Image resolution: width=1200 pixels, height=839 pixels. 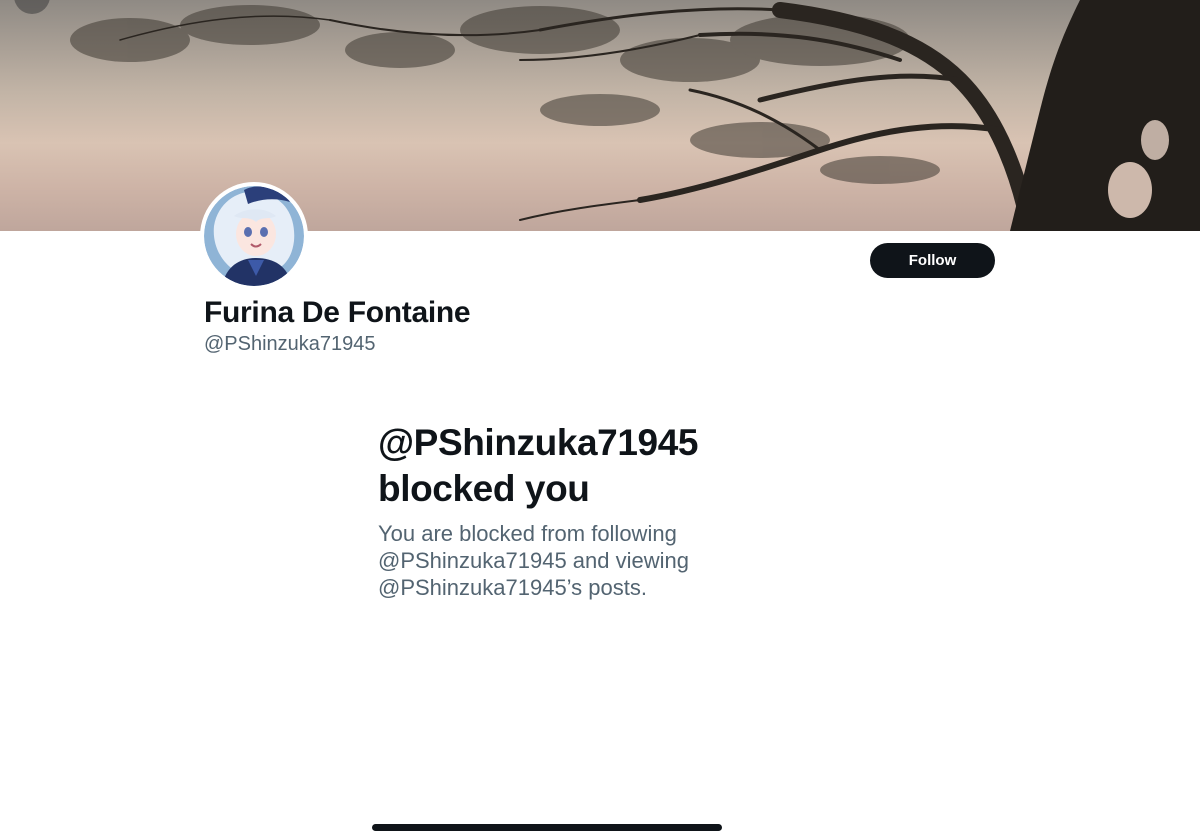 What do you see at coordinates (527, 533) in the screenshot?
I see `blocked-desc-line-1: You are blocked from following` at bounding box center [527, 533].